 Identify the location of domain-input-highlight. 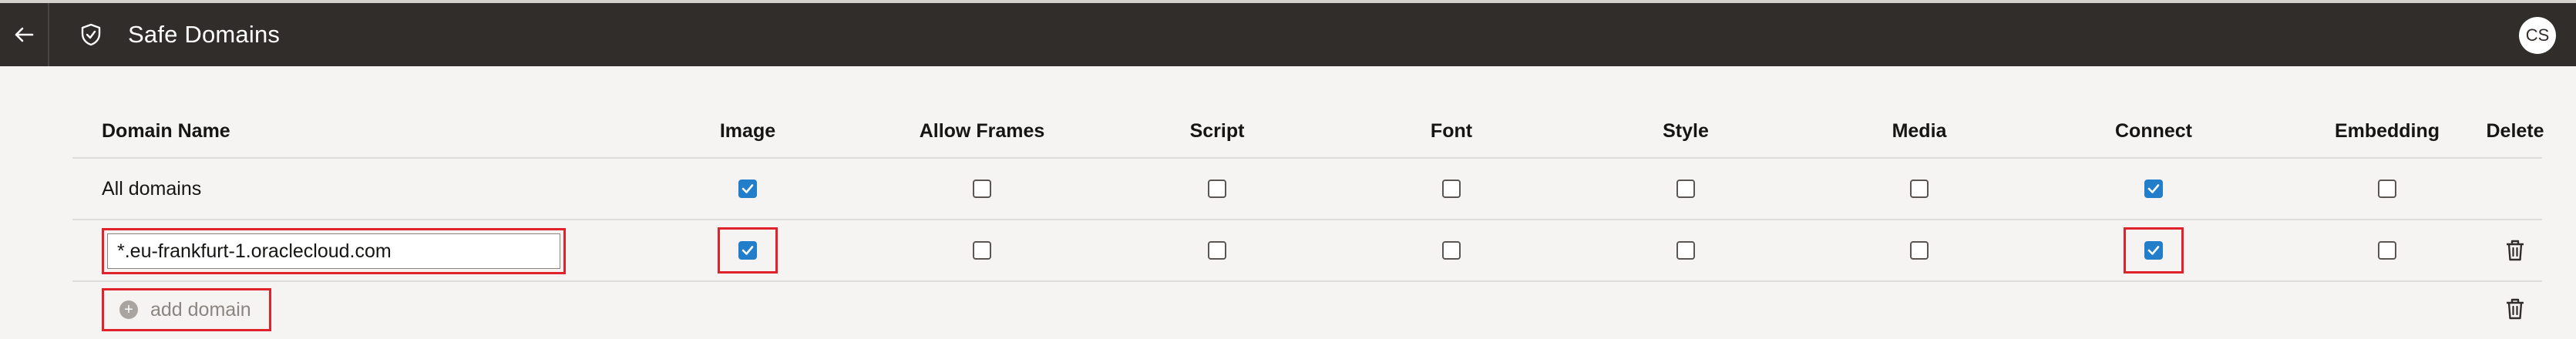
(334, 251).